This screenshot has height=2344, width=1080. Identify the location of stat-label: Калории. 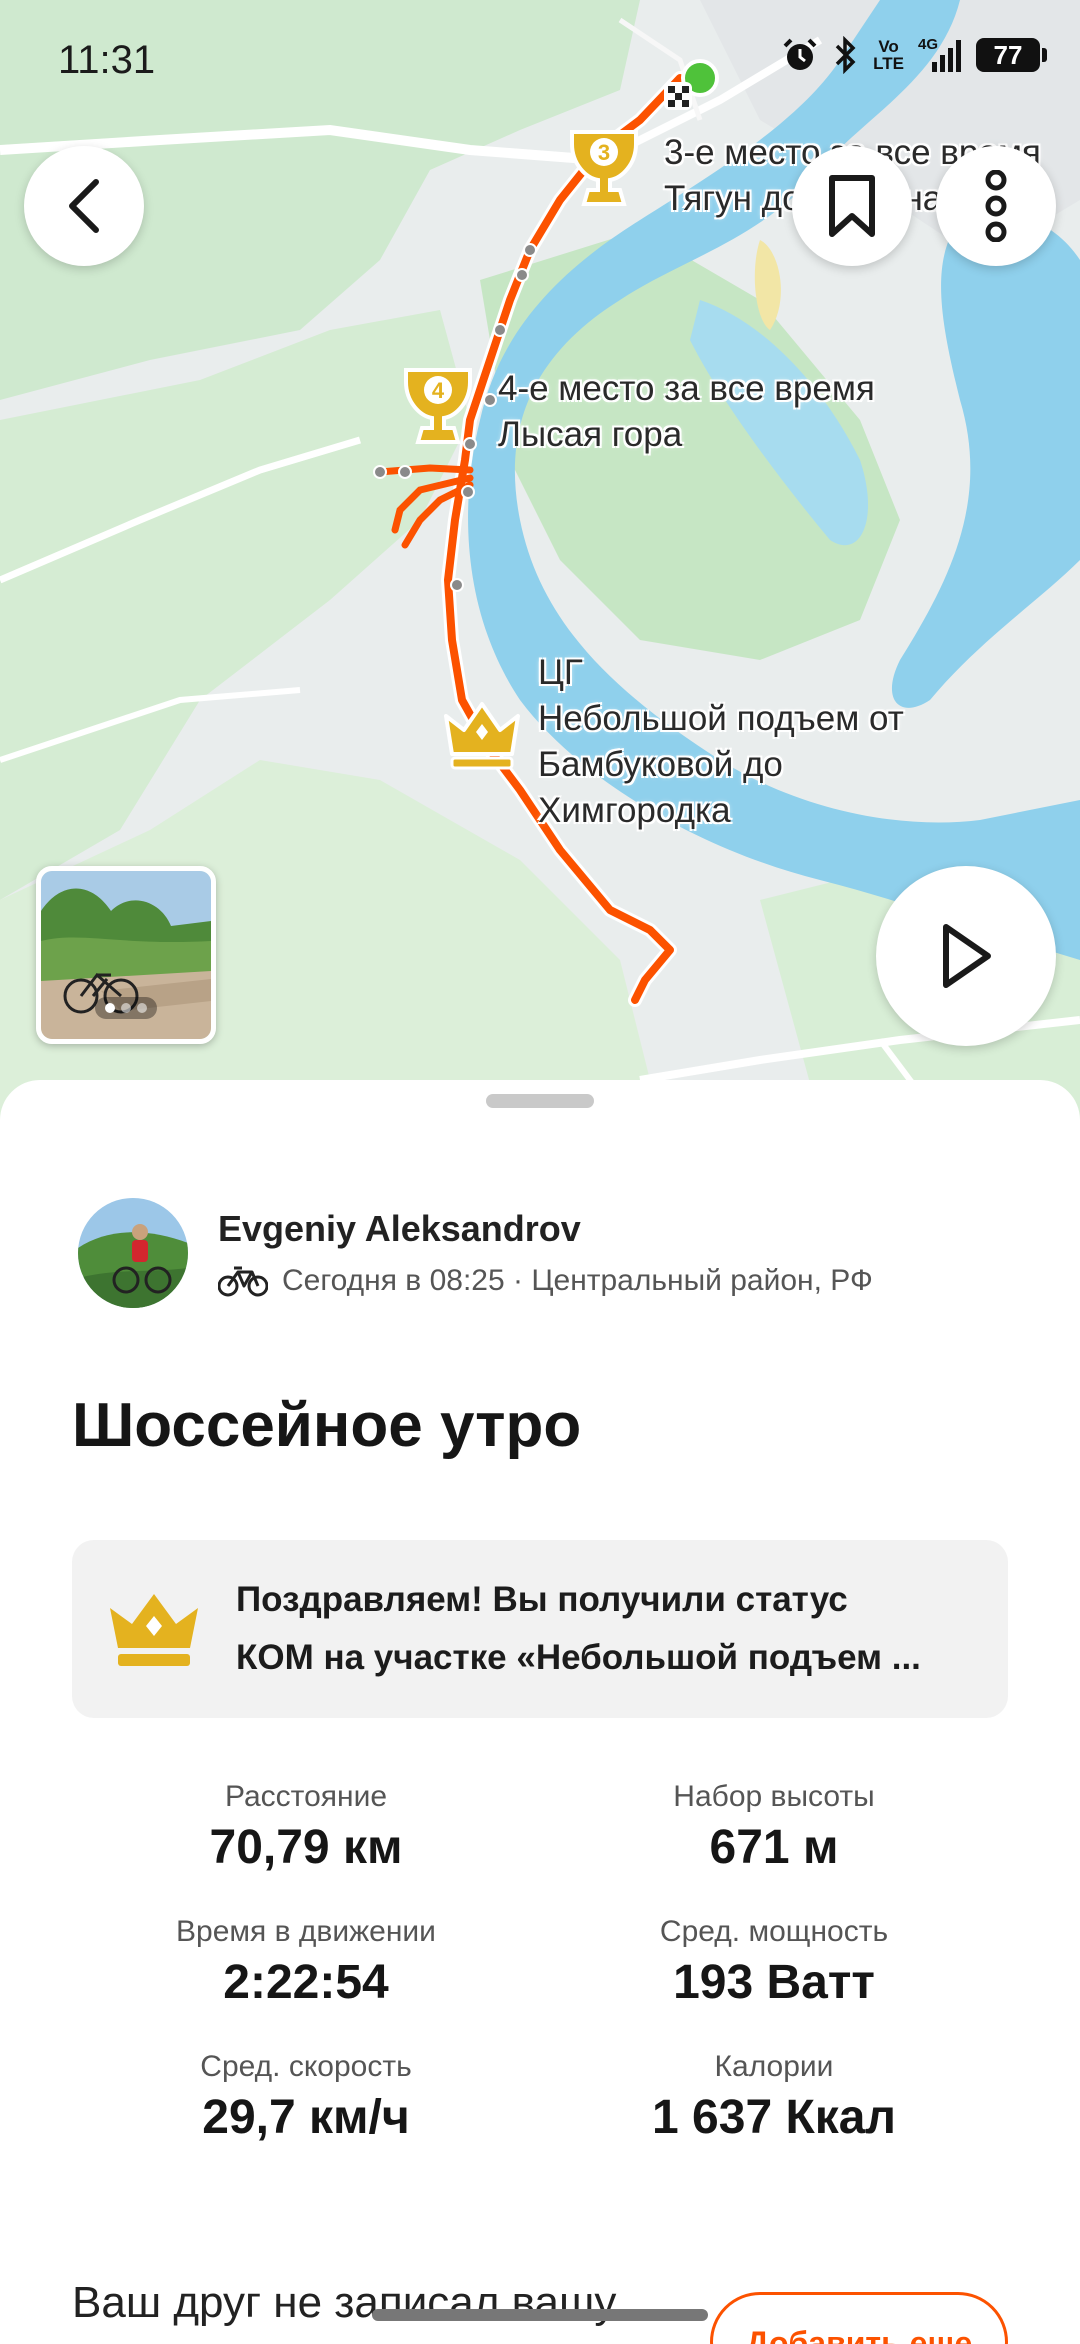
(774, 2066).